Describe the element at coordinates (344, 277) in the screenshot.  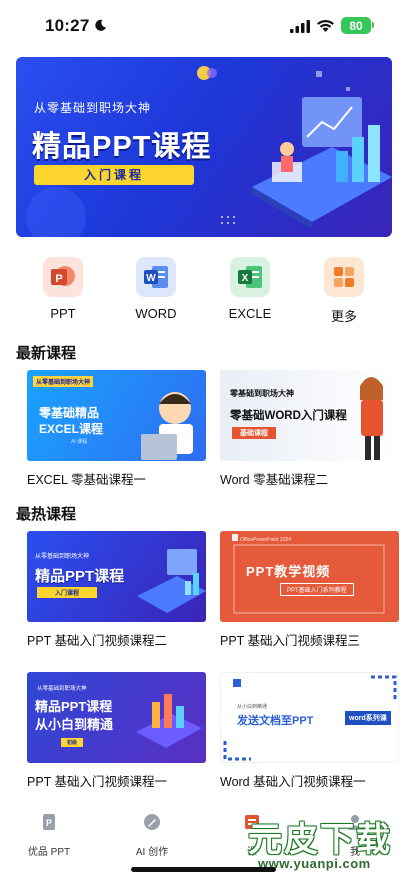
I see `more-grid-icon` at that location.